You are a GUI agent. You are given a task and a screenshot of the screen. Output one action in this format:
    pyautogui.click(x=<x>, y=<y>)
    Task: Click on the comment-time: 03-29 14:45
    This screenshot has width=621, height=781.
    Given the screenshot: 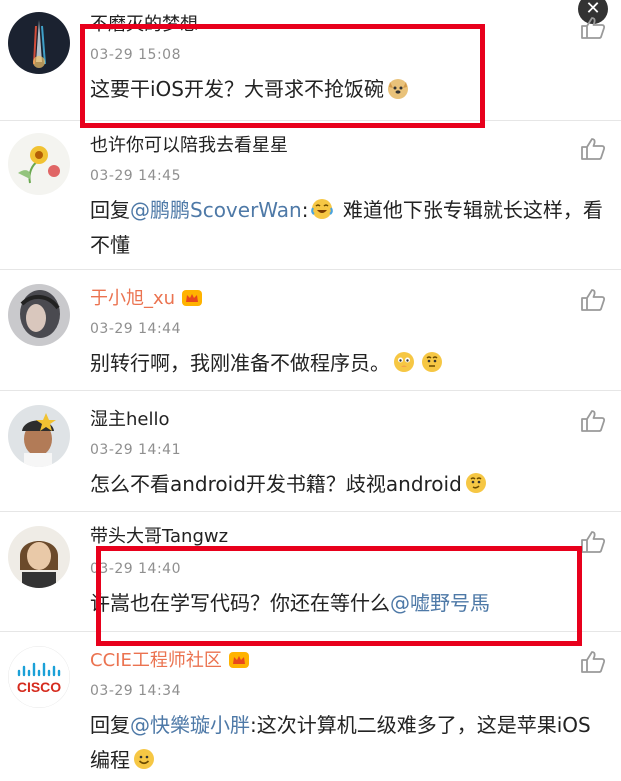 What is the action you would take?
    pyautogui.click(x=135, y=176)
    